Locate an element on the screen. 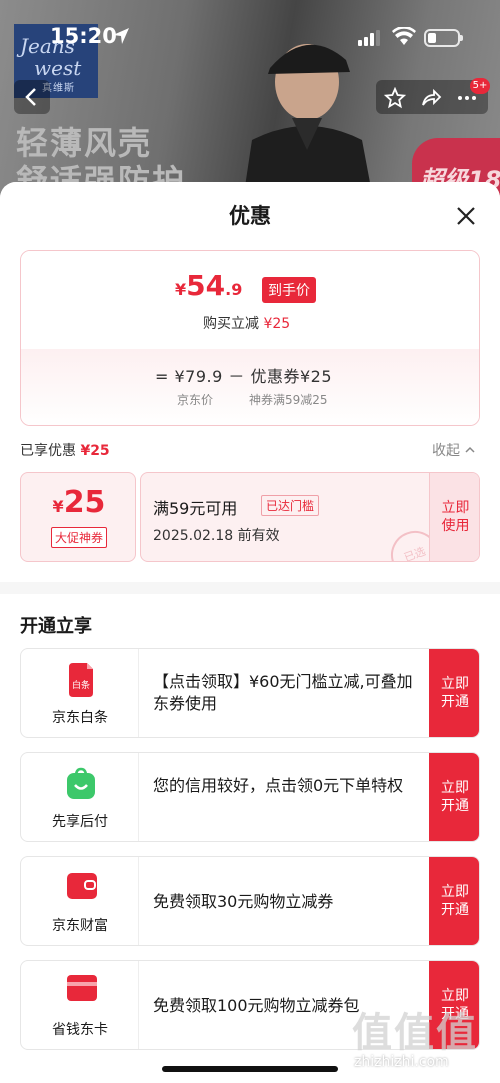  back-button is located at coordinates (32, 97).